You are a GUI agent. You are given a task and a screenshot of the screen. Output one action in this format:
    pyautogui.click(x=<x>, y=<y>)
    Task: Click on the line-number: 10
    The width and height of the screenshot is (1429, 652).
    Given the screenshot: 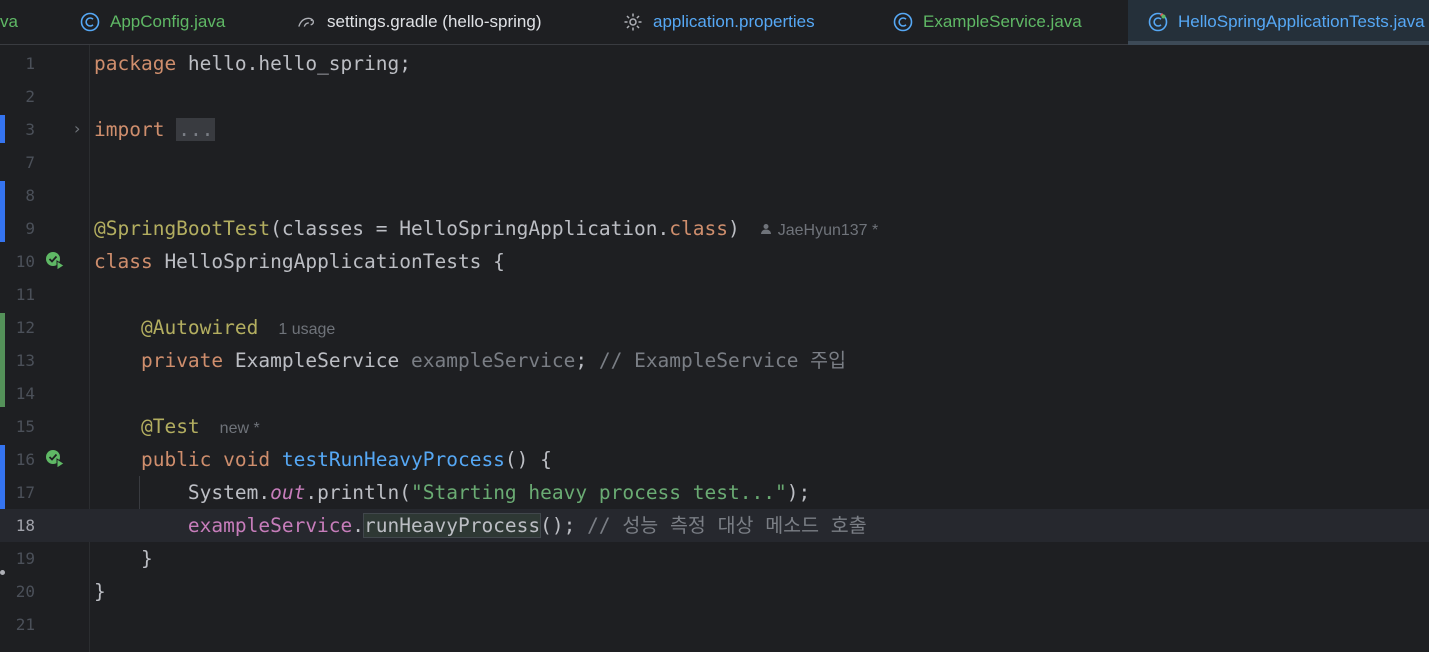 What is the action you would take?
    pyautogui.click(x=25, y=261)
    